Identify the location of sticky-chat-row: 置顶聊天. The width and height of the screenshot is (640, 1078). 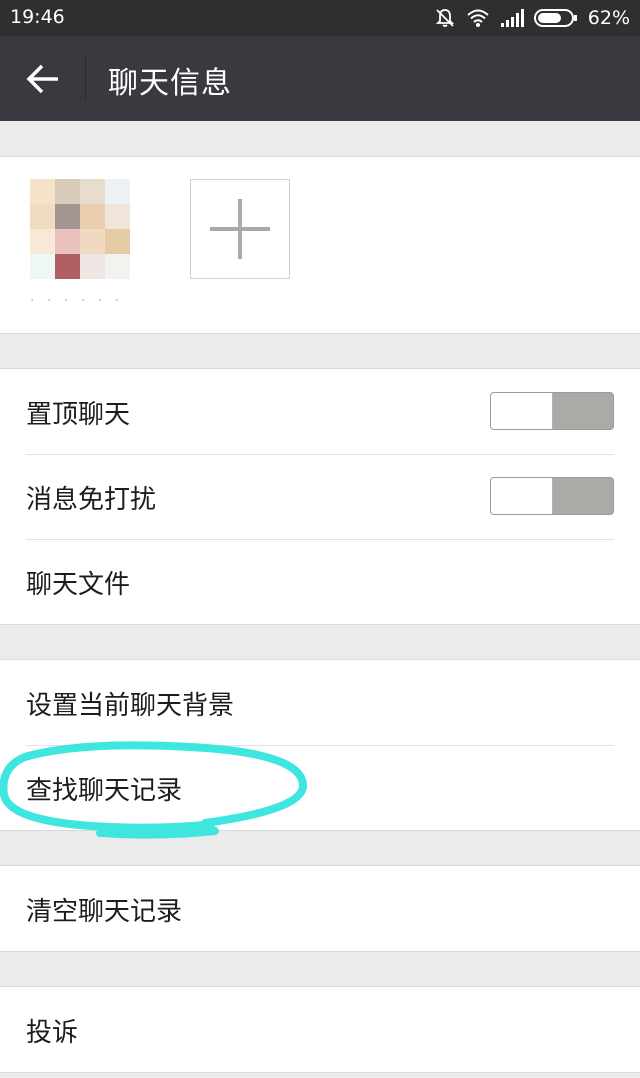
(320, 411).